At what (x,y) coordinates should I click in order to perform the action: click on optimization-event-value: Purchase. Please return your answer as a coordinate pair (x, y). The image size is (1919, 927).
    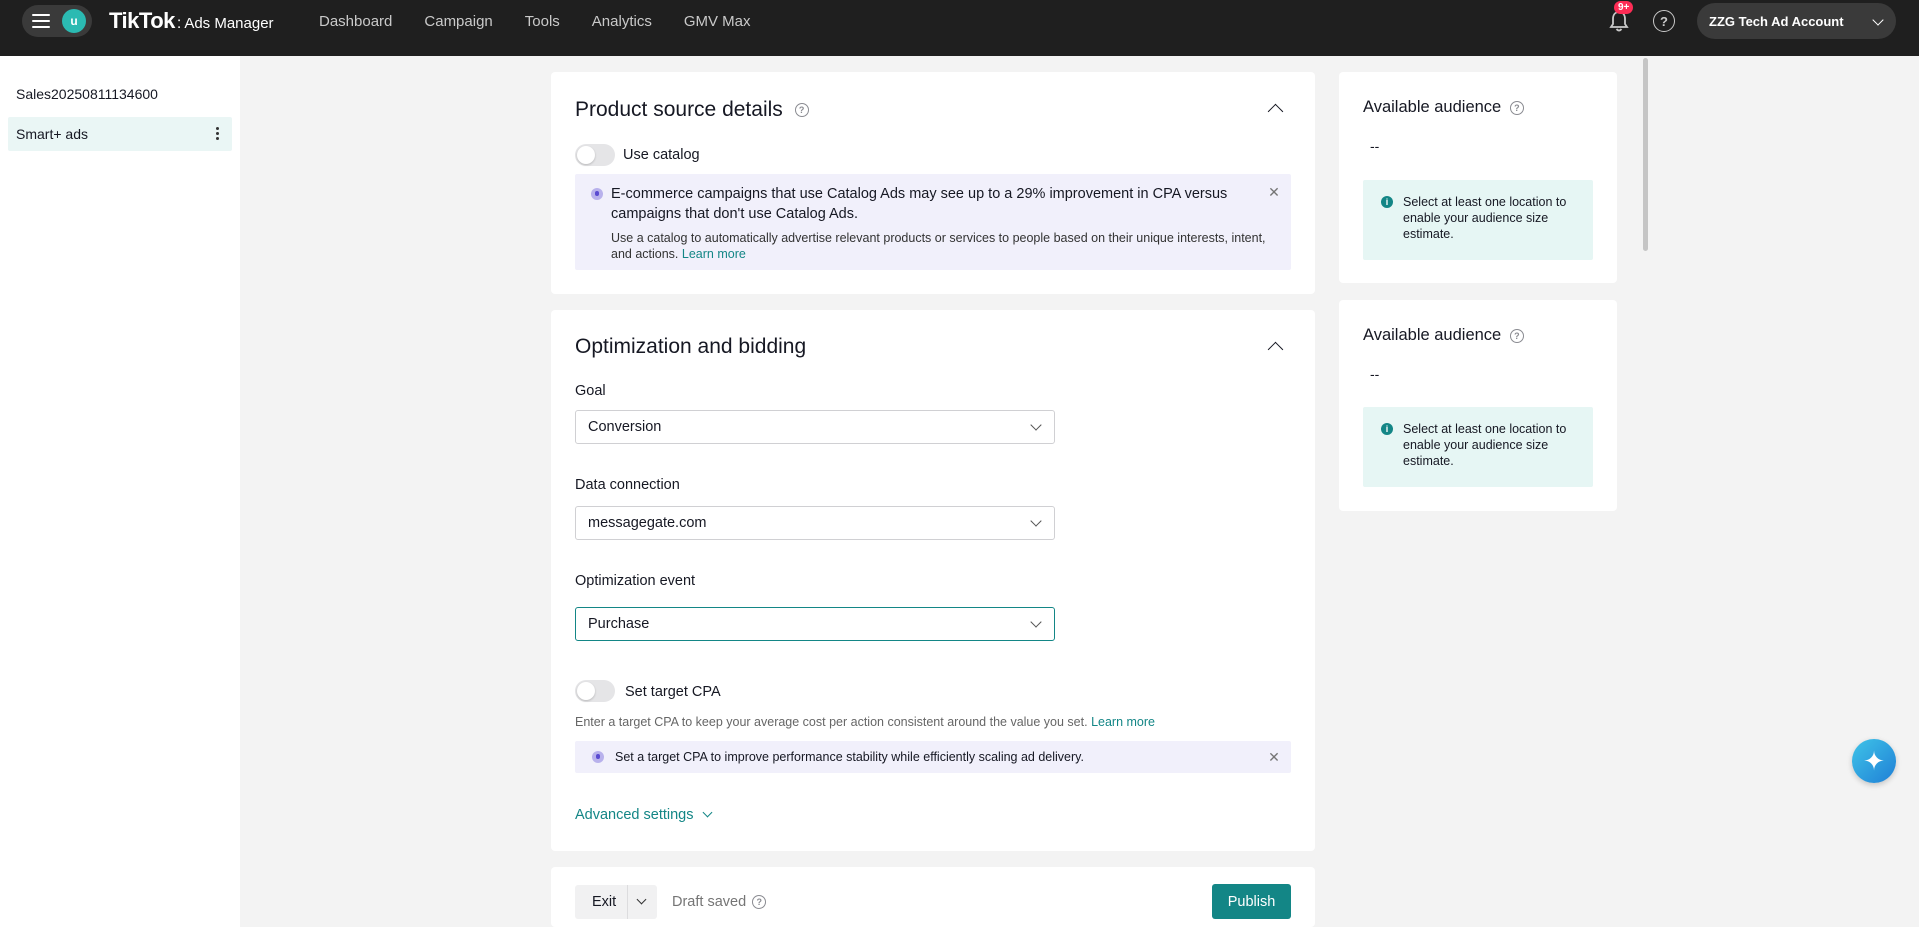
    Looking at the image, I should click on (619, 624).